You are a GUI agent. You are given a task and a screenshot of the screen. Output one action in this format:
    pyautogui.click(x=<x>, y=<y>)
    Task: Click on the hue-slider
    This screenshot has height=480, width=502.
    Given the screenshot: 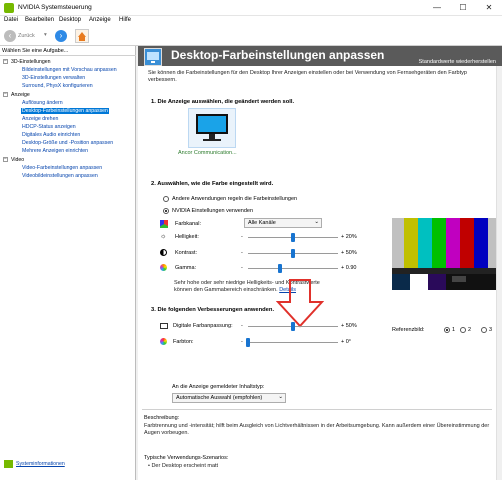 What is the action you would take?
    pyautogui.click(x=248, y=342)
    